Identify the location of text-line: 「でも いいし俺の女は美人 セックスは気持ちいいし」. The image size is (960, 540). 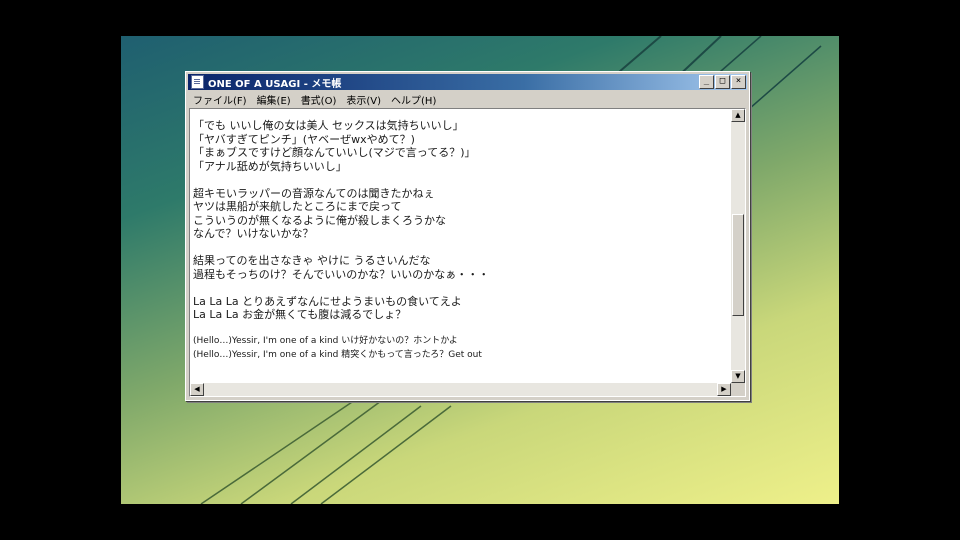
(328, 125).